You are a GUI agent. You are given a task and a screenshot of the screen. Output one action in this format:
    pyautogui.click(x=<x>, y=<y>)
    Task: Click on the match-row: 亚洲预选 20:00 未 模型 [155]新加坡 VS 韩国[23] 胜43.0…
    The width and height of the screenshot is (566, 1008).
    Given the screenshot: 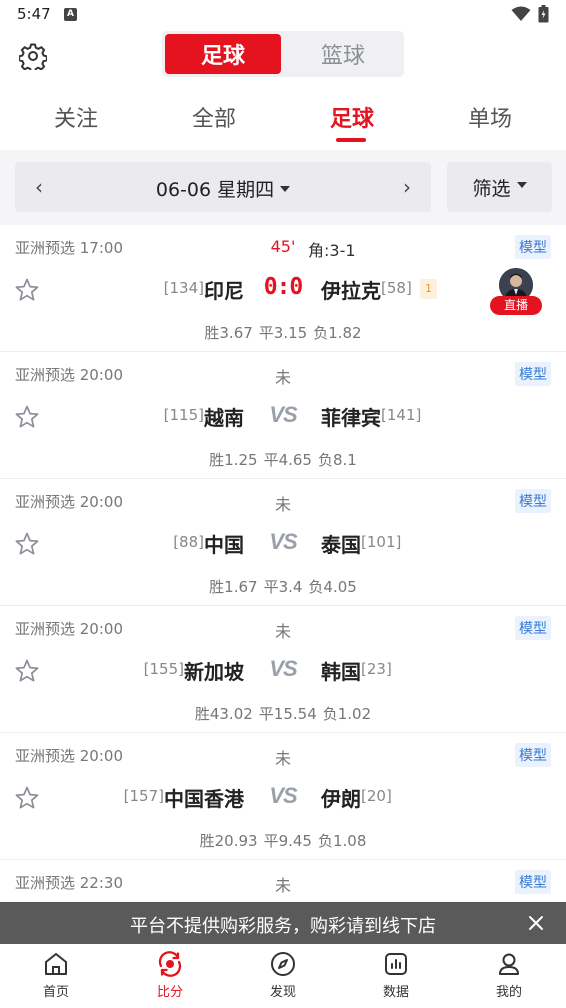 What is the action you would take?
    pyautogui.click(x=283, y=669)
    